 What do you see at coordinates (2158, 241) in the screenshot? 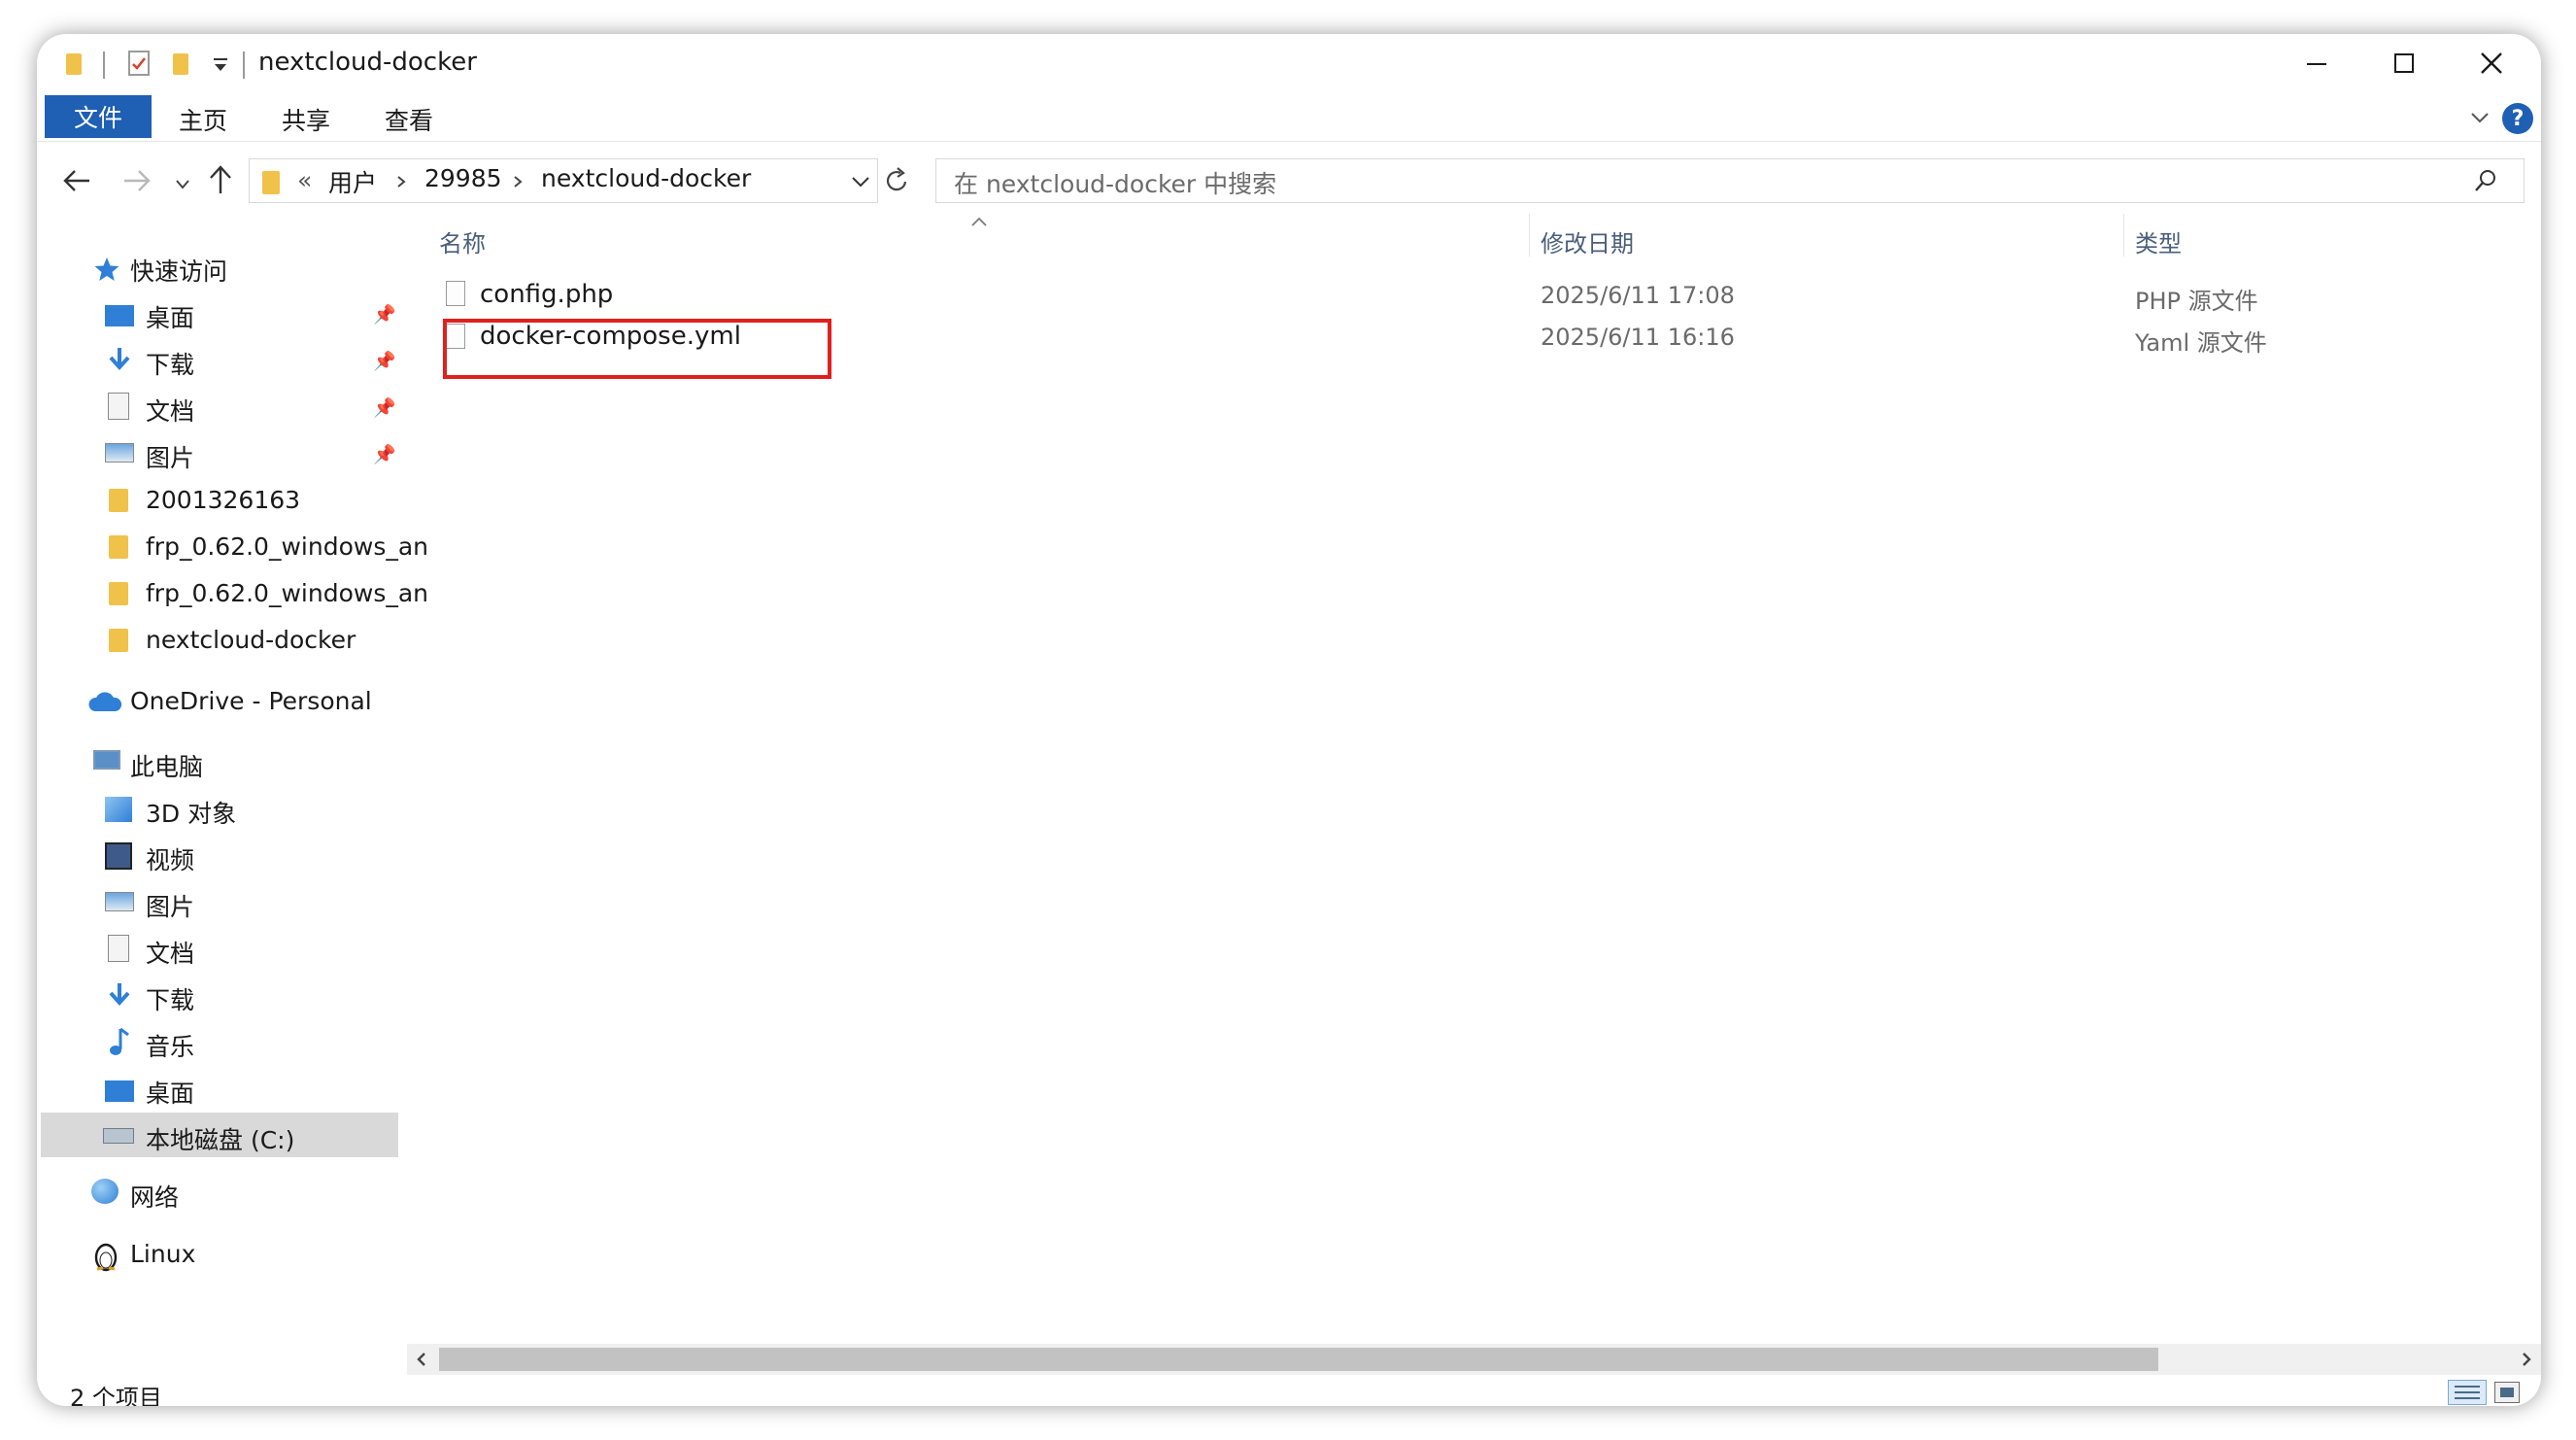
I see `column-header-type: 类型` at bounding box center [2158, 241].